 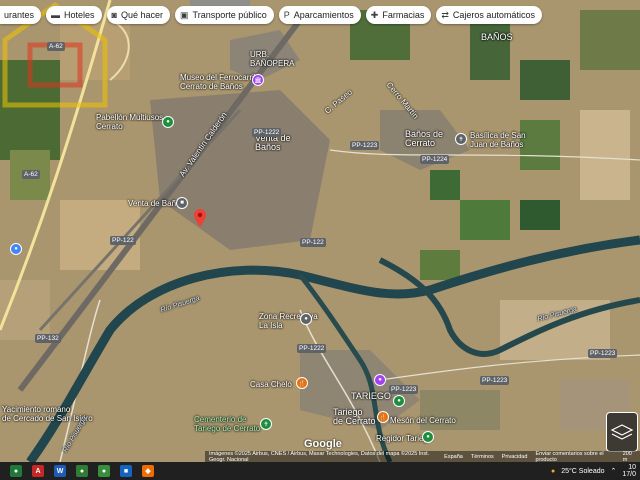 I want to click on chip-label: Aparcamientos, so click(x=323, y=15).